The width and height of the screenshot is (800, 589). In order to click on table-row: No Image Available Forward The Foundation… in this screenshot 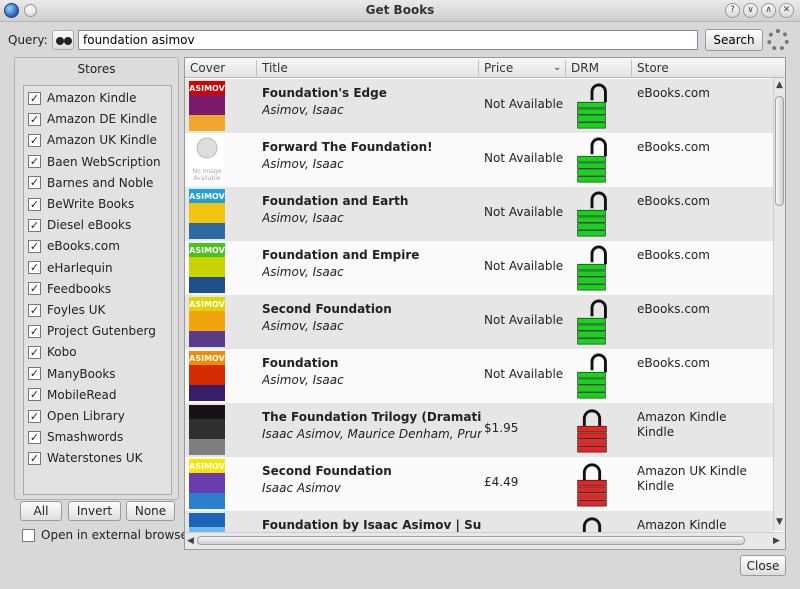, I will do `click(479, 160)`.